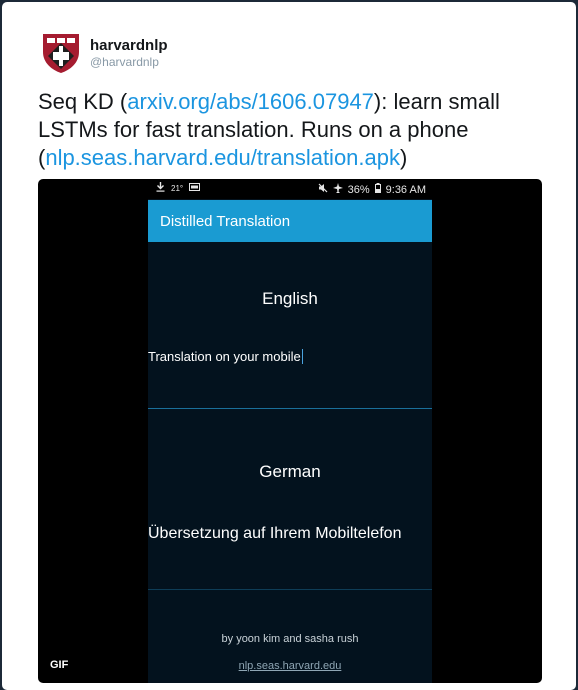 The width and height of the screenshot is (578, 690). I want to click on status-bar: 21° 36% 9:36 AM, so click(290, 189).